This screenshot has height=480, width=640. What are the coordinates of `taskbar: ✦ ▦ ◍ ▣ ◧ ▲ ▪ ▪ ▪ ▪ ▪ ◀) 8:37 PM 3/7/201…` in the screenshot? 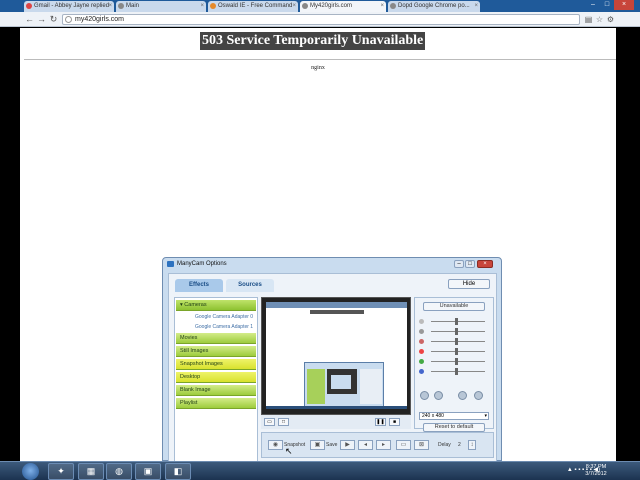 It's located at (320, 470).